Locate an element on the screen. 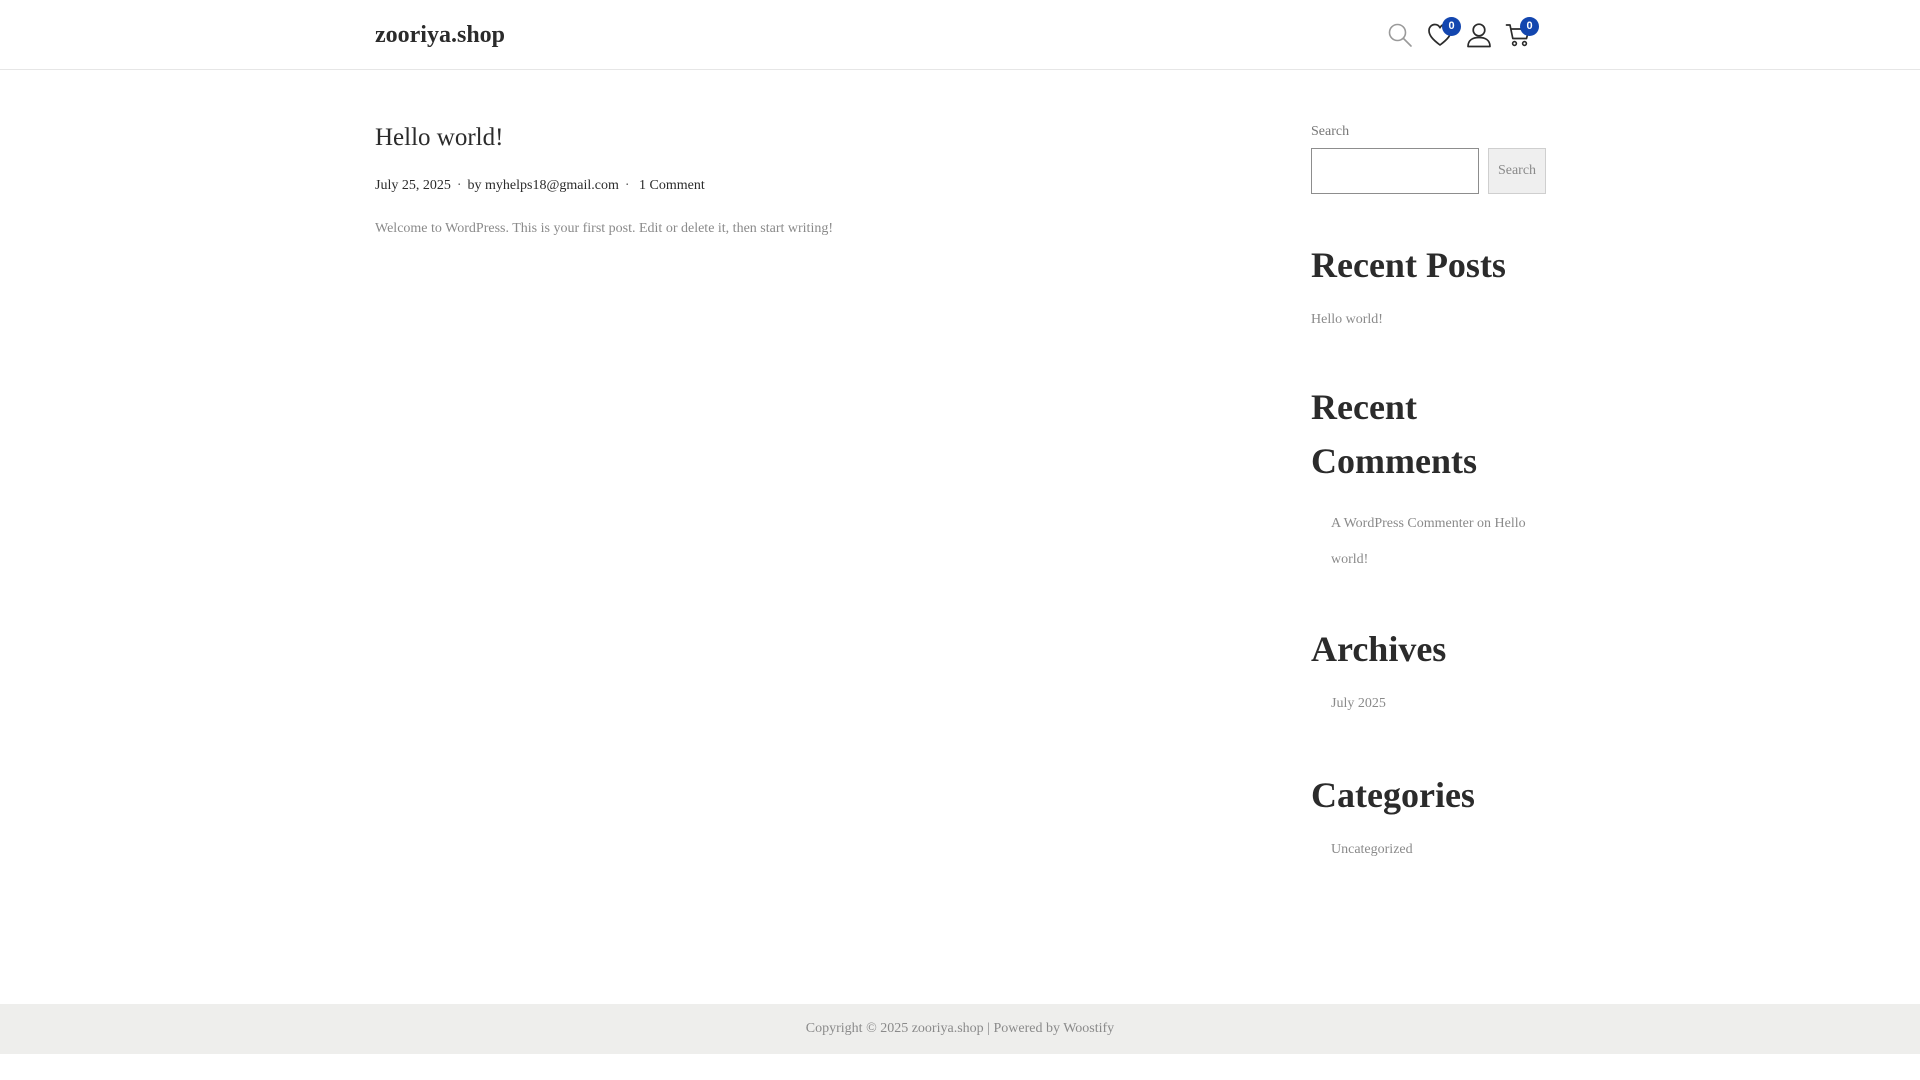 This screenshot has height=1080, width=1920. post-by-label: by is located at coordinates (474, 185).